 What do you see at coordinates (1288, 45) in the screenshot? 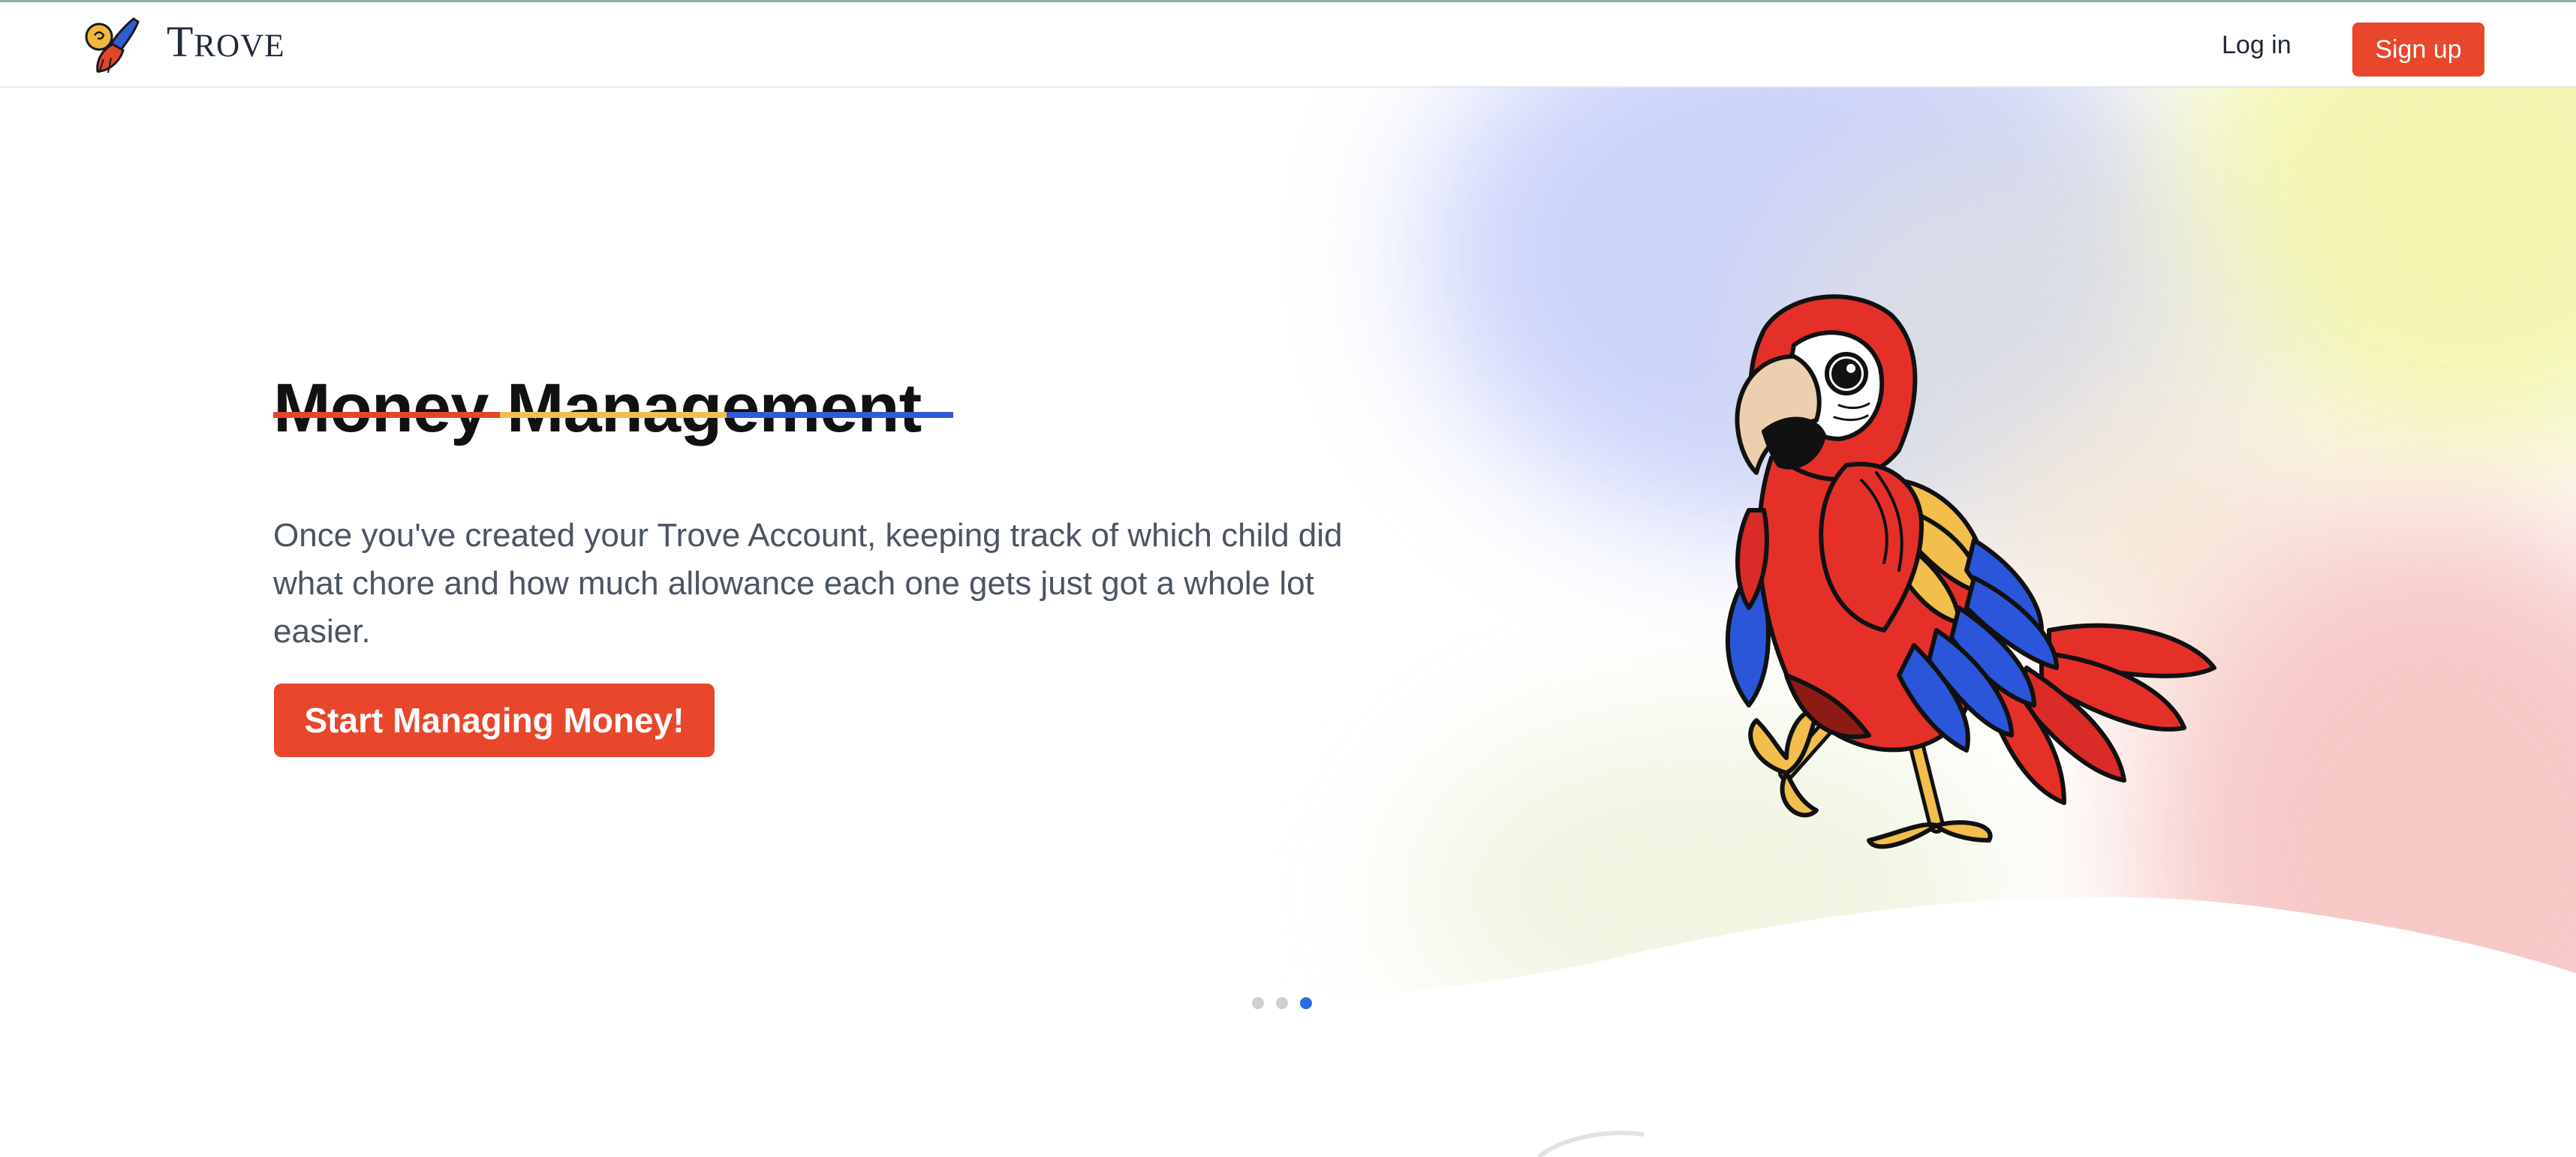
I see `site-header: TROVE Log in Sign up` at bounding box center [1288, 45].